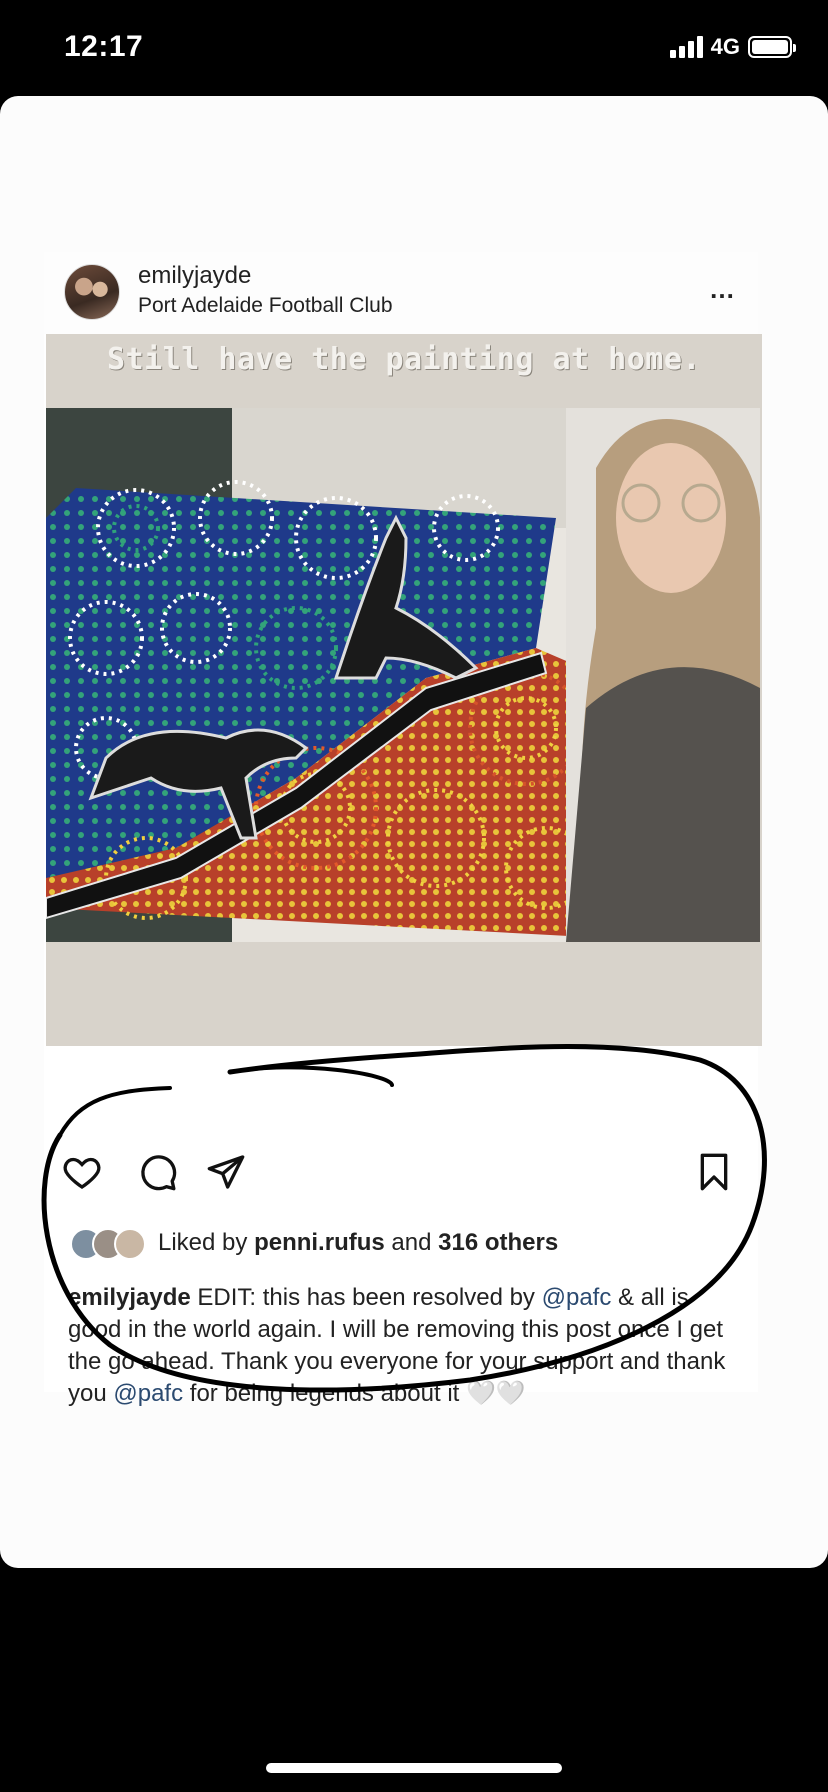 The height and width of the screenshot is (1792, 828). Describe the element at coordinates (194, 276) in the screenshot. I see `post-username: emilyjayde` at that location.